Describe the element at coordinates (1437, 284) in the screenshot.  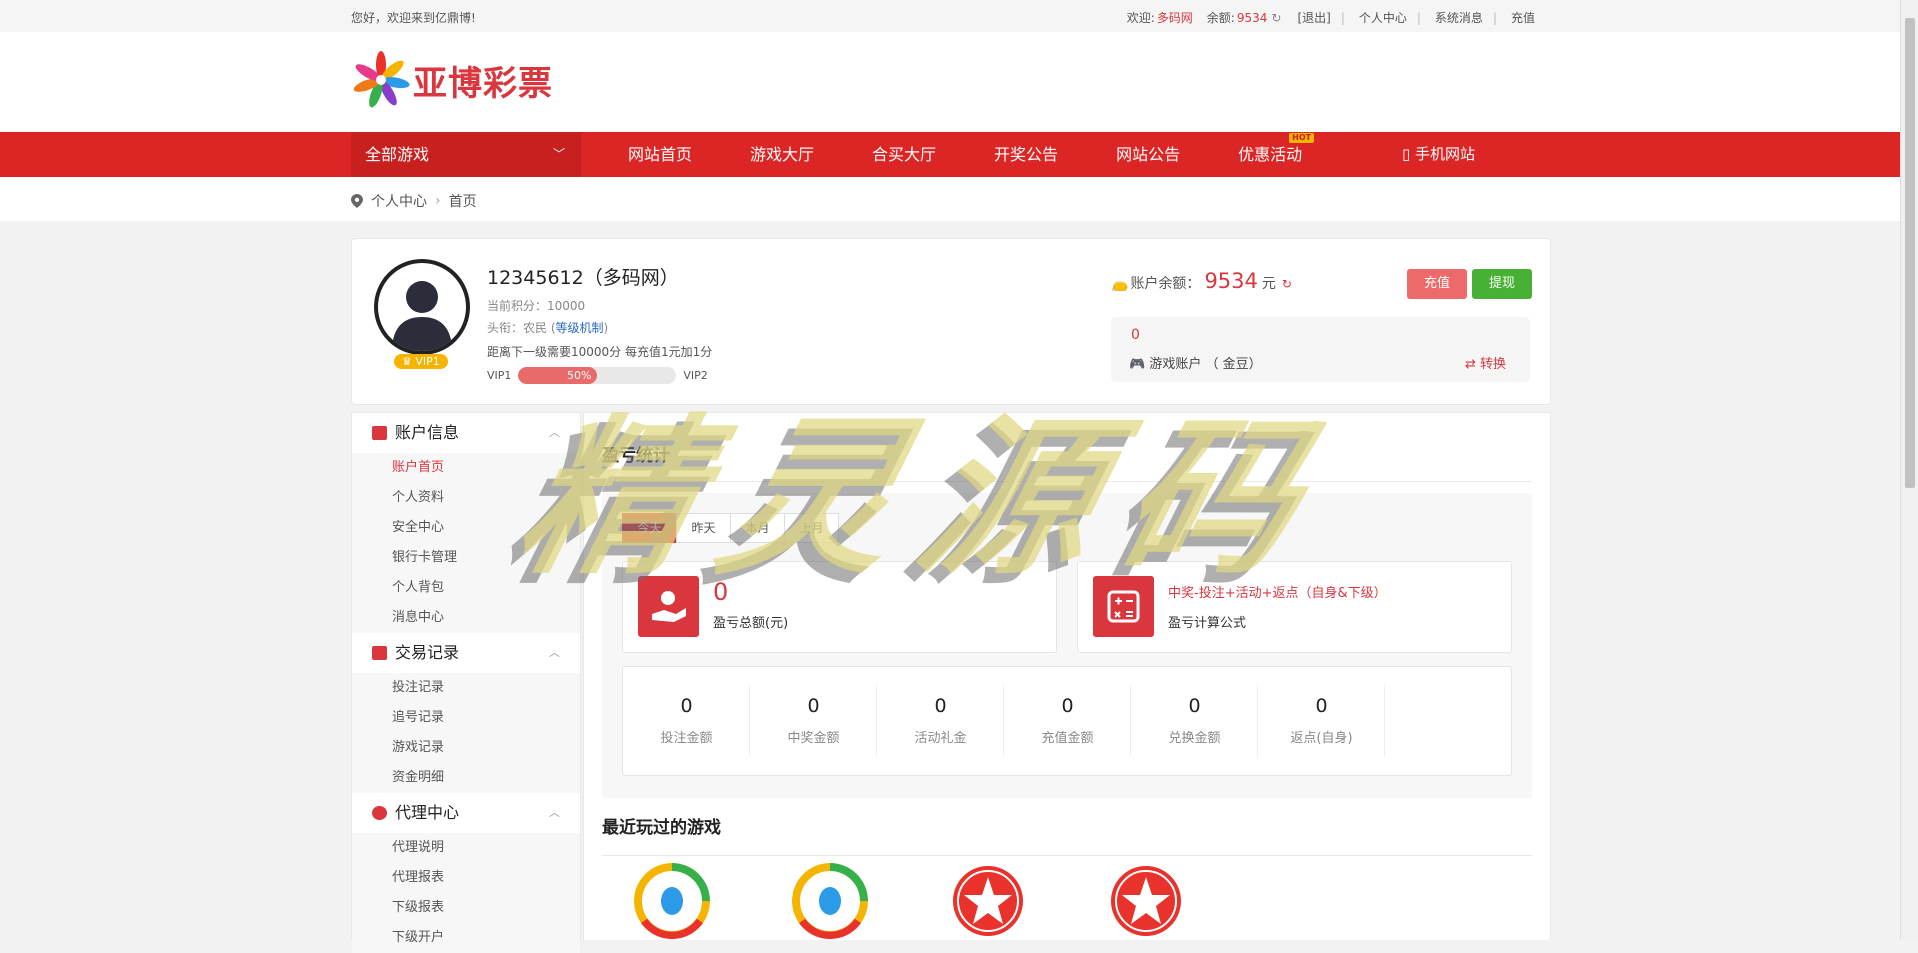
I see `recharge-button: 充值` at that location.